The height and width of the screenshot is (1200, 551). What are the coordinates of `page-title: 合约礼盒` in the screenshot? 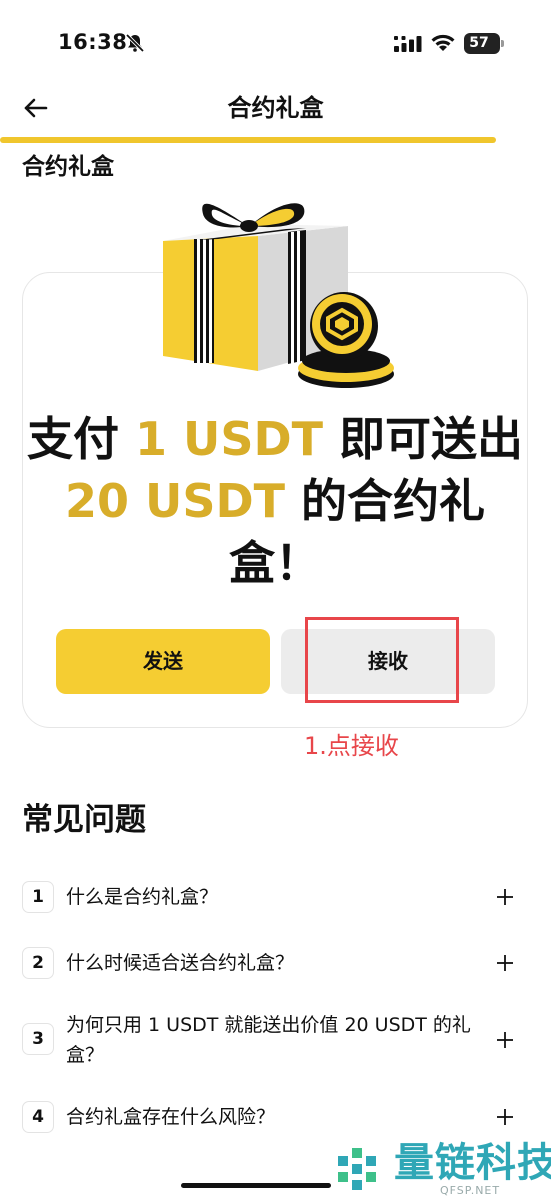 It's located at (275, 108).